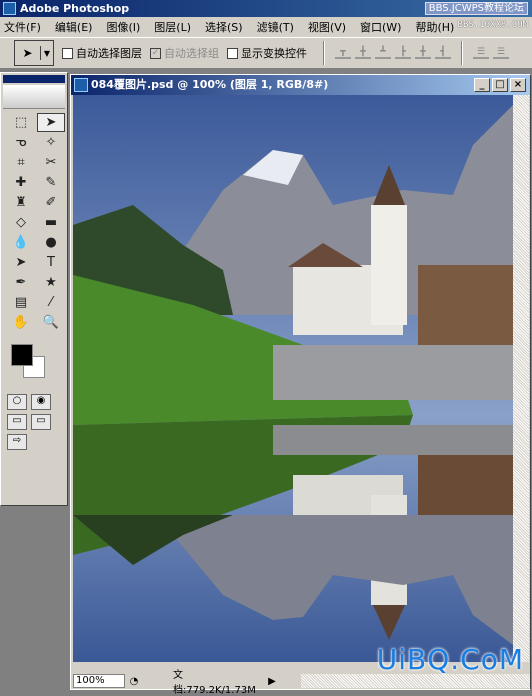 This screenshot has width=532, height=696. I want to click on close-button: ×, so click(518, 85).